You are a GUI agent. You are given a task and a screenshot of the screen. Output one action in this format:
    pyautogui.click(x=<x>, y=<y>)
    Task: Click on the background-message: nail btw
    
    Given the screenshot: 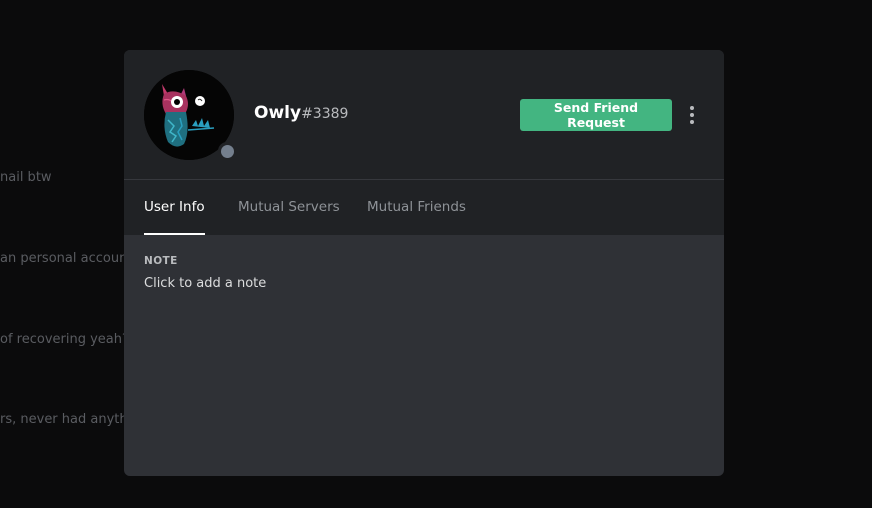 What is the action you would take?
    pyautogui.click(x=26, y=177)
    